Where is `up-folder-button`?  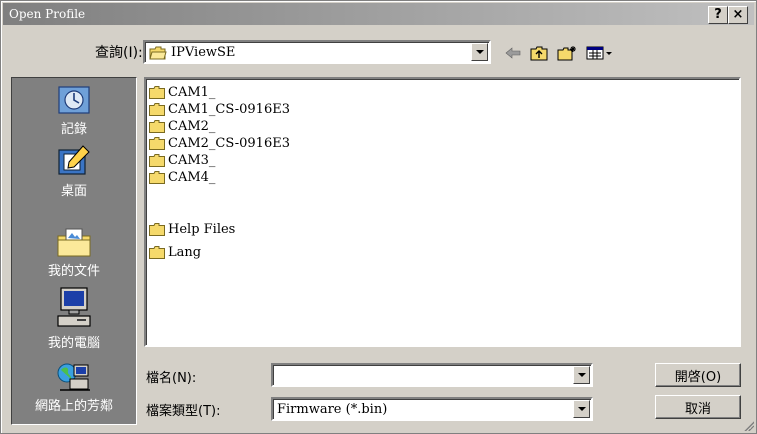
up-folder-button is located at coordinates (539, 53).